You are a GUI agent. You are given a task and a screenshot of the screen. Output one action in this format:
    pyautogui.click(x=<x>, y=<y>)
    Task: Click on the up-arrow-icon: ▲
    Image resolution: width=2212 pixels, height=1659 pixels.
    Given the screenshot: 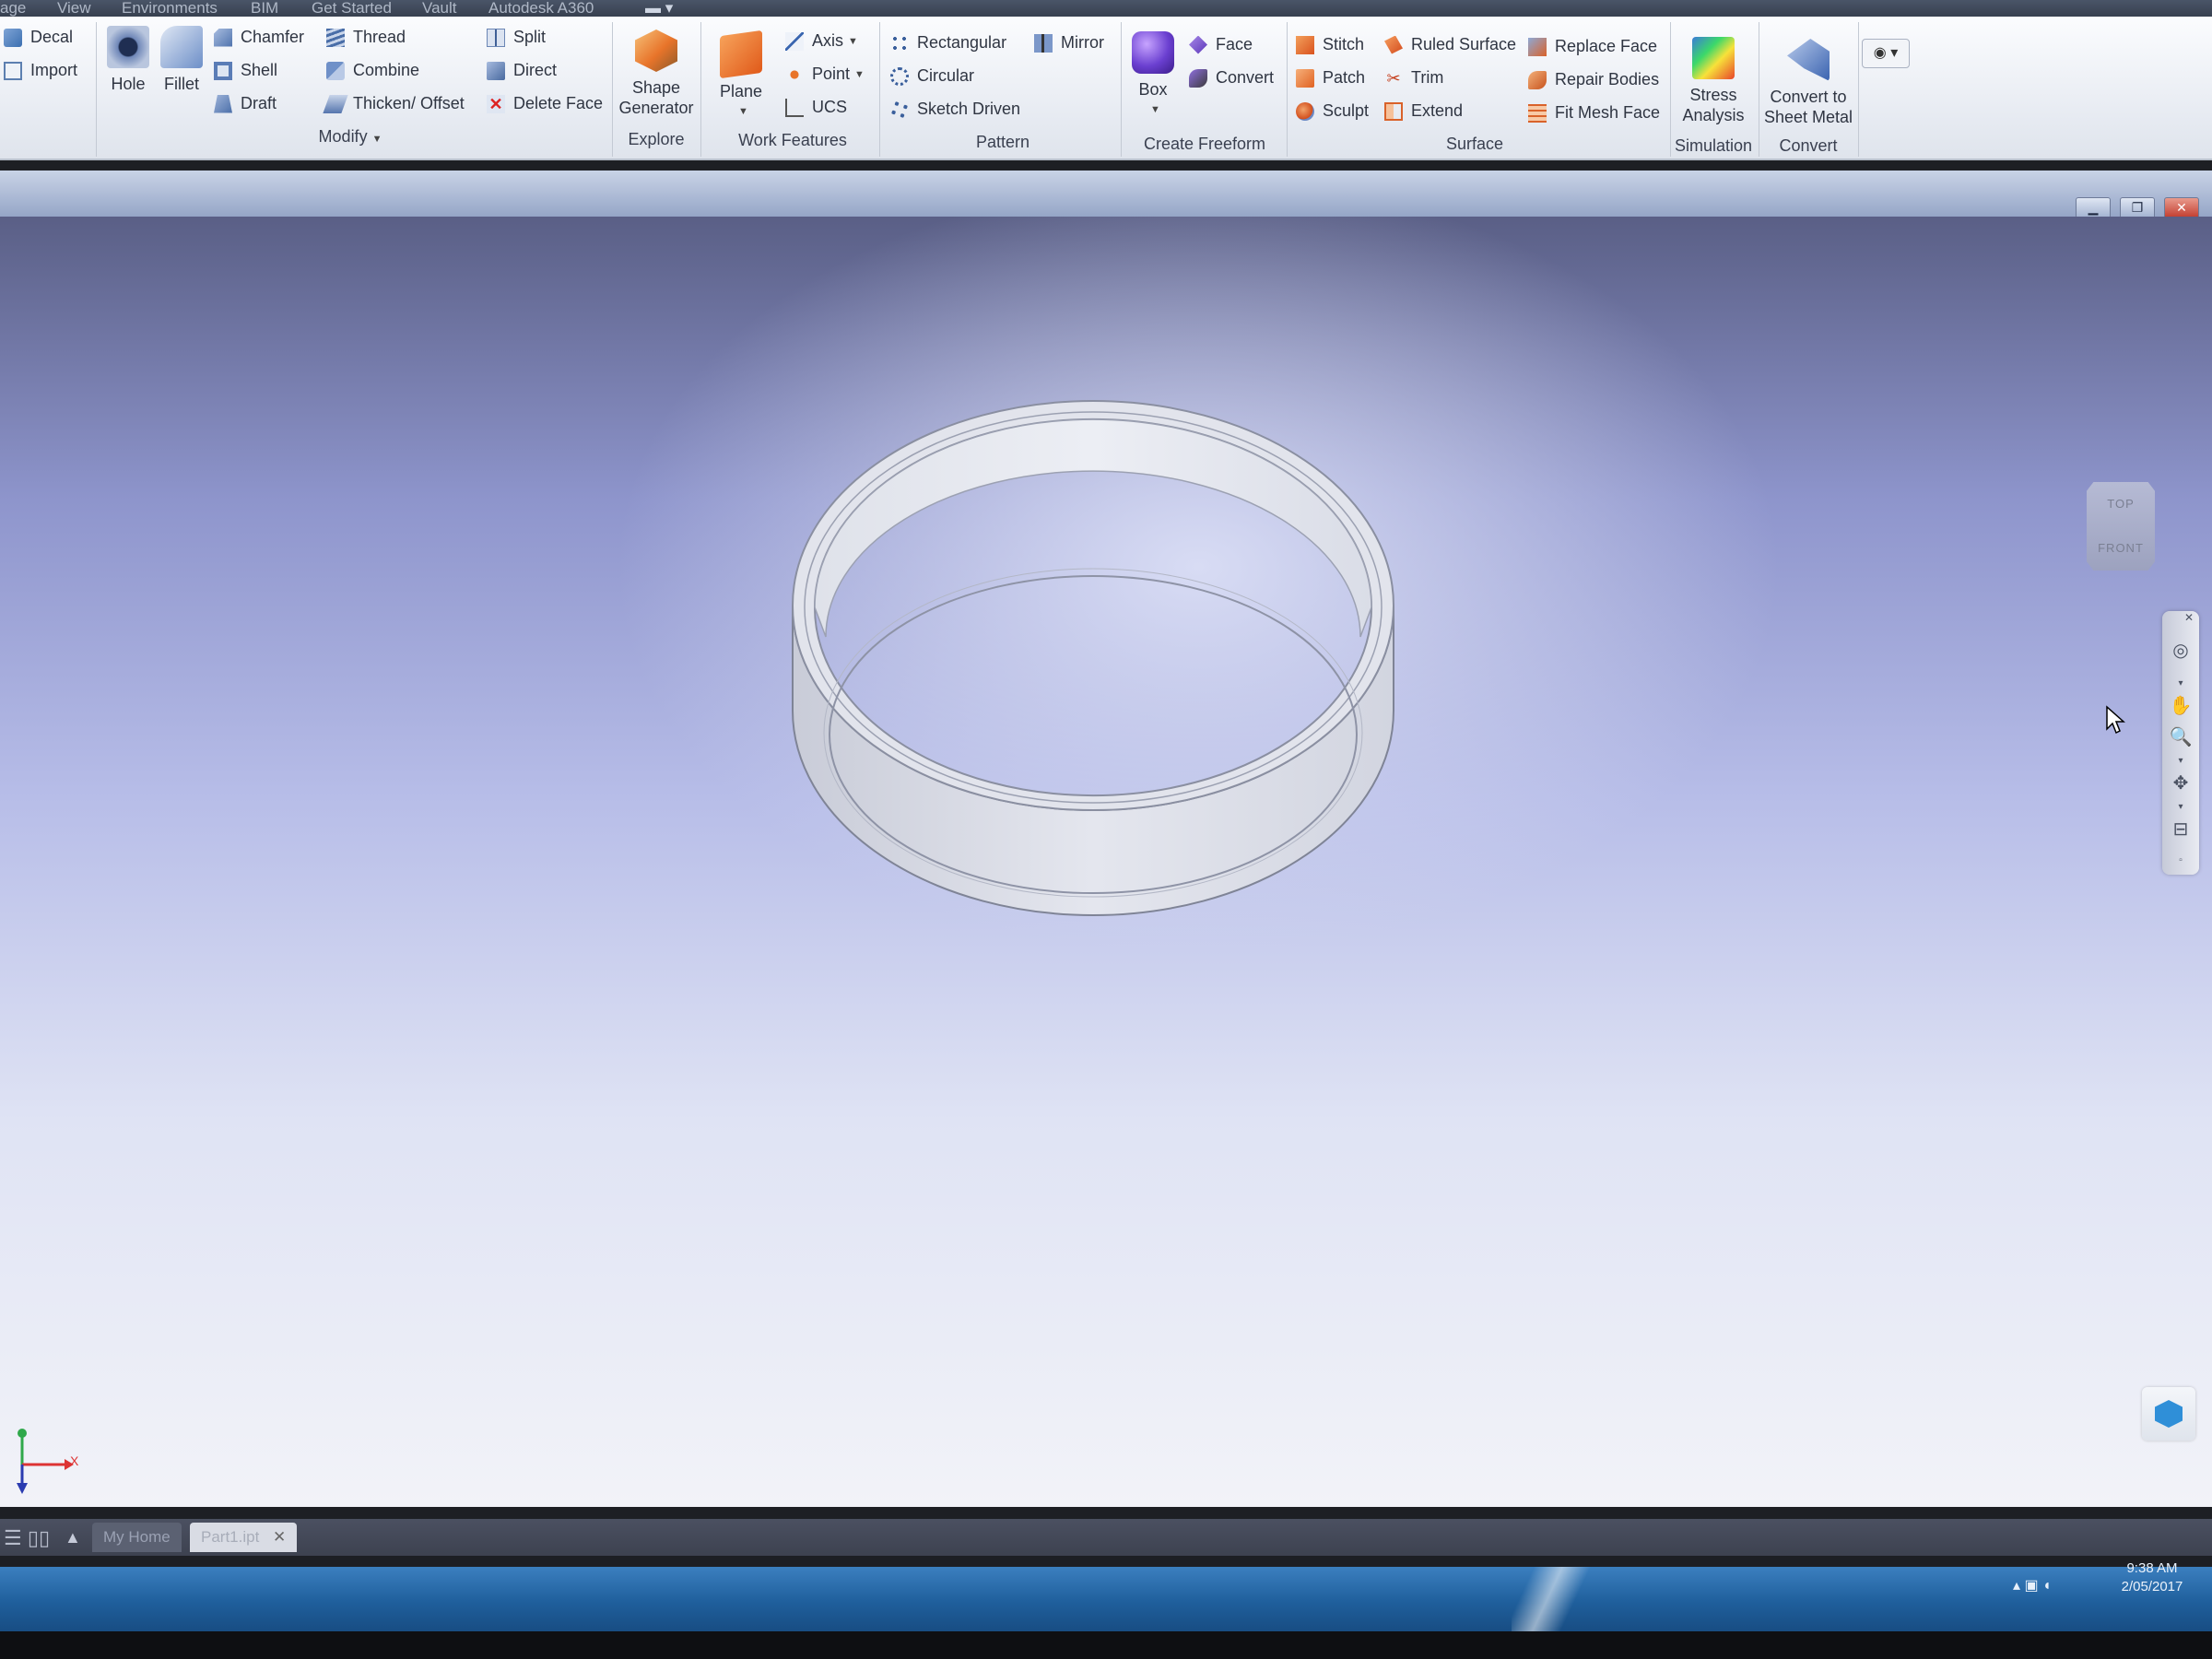 What is the action you would take?
    pyautogui.click(x=73, y=1537)
    